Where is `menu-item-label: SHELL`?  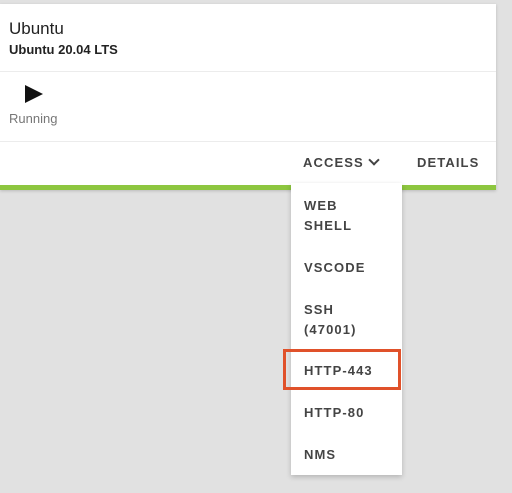 menu-item-label: SHELL is located at coordinates (328, 225).